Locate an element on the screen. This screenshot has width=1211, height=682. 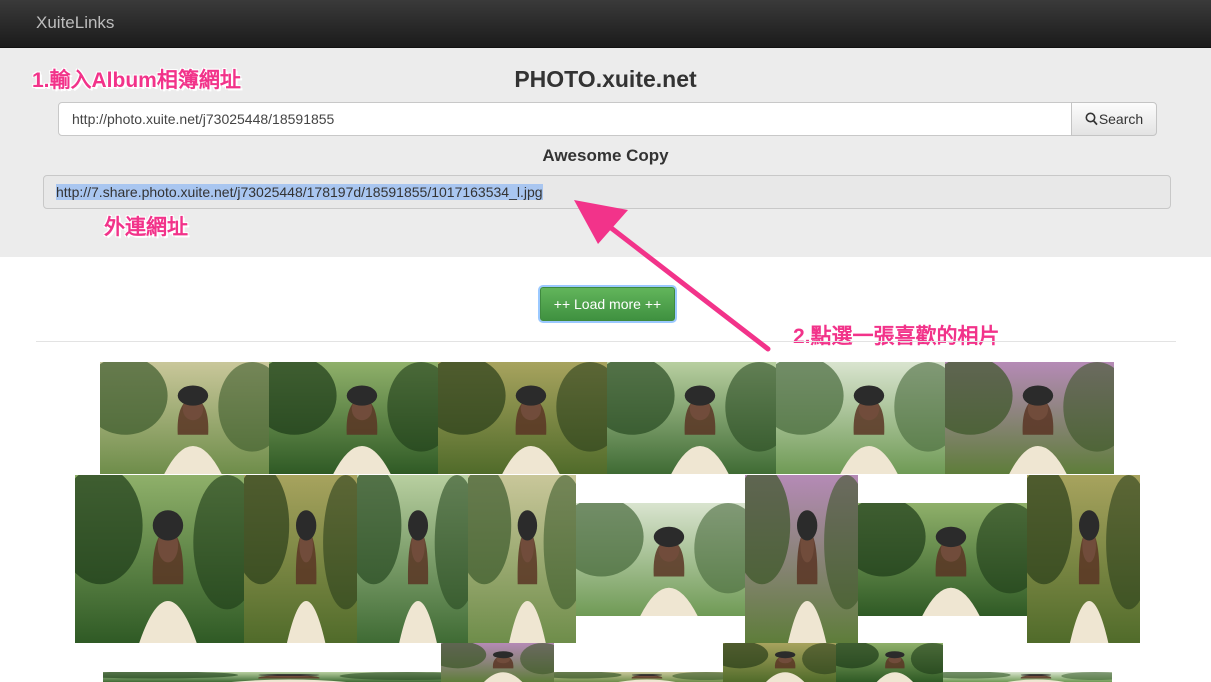
annotation-link-label: 外連網址 is located at coordinates (146, 227).